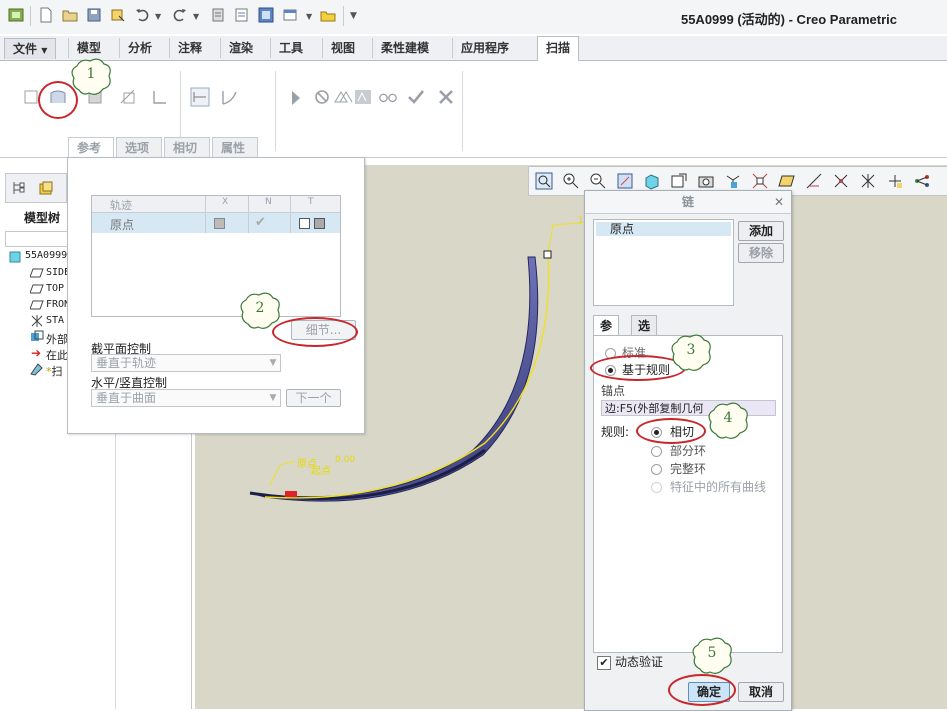 The width and height of the screenshot is (947, 711). I want to click on x-checkbox, so click(219, 223).